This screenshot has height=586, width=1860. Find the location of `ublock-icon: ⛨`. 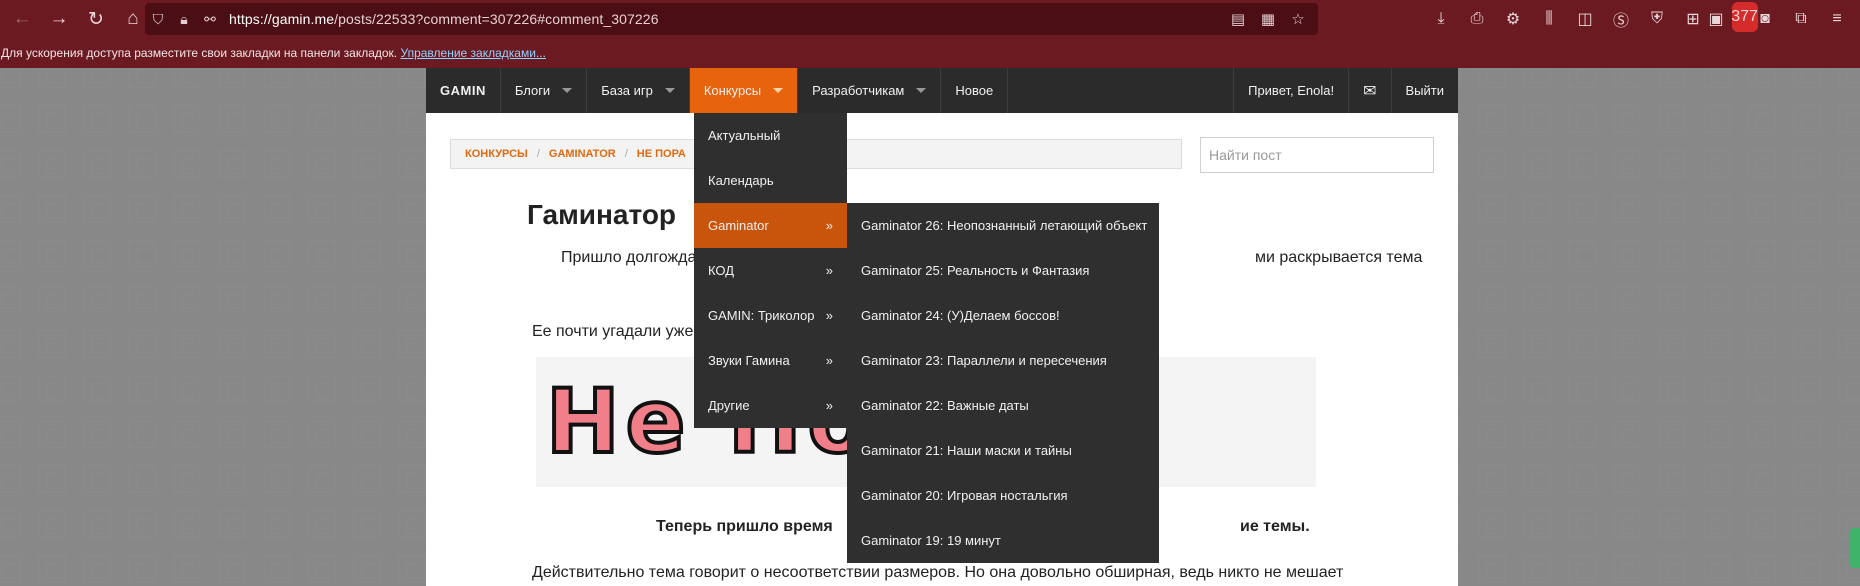

ublock-icon: ⛨ is located at coordinates (1657, 19).